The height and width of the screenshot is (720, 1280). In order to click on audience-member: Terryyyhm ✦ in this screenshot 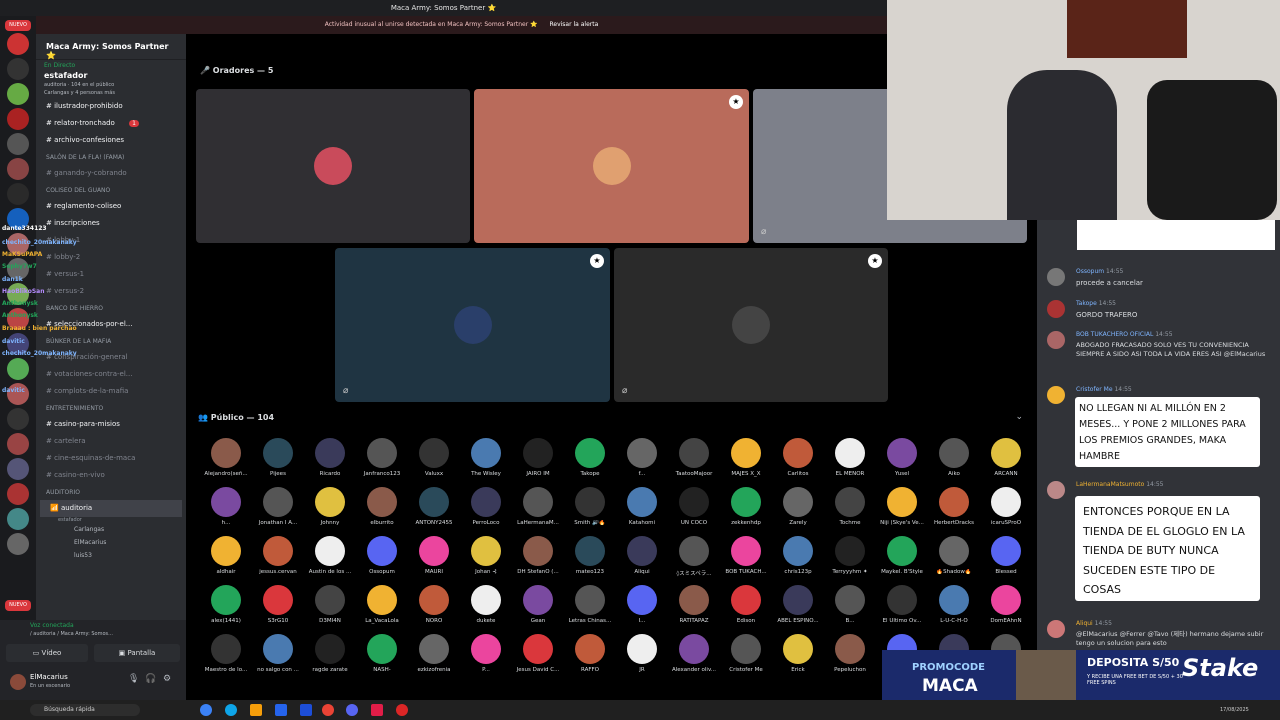, I will do `click(850, 555)`.